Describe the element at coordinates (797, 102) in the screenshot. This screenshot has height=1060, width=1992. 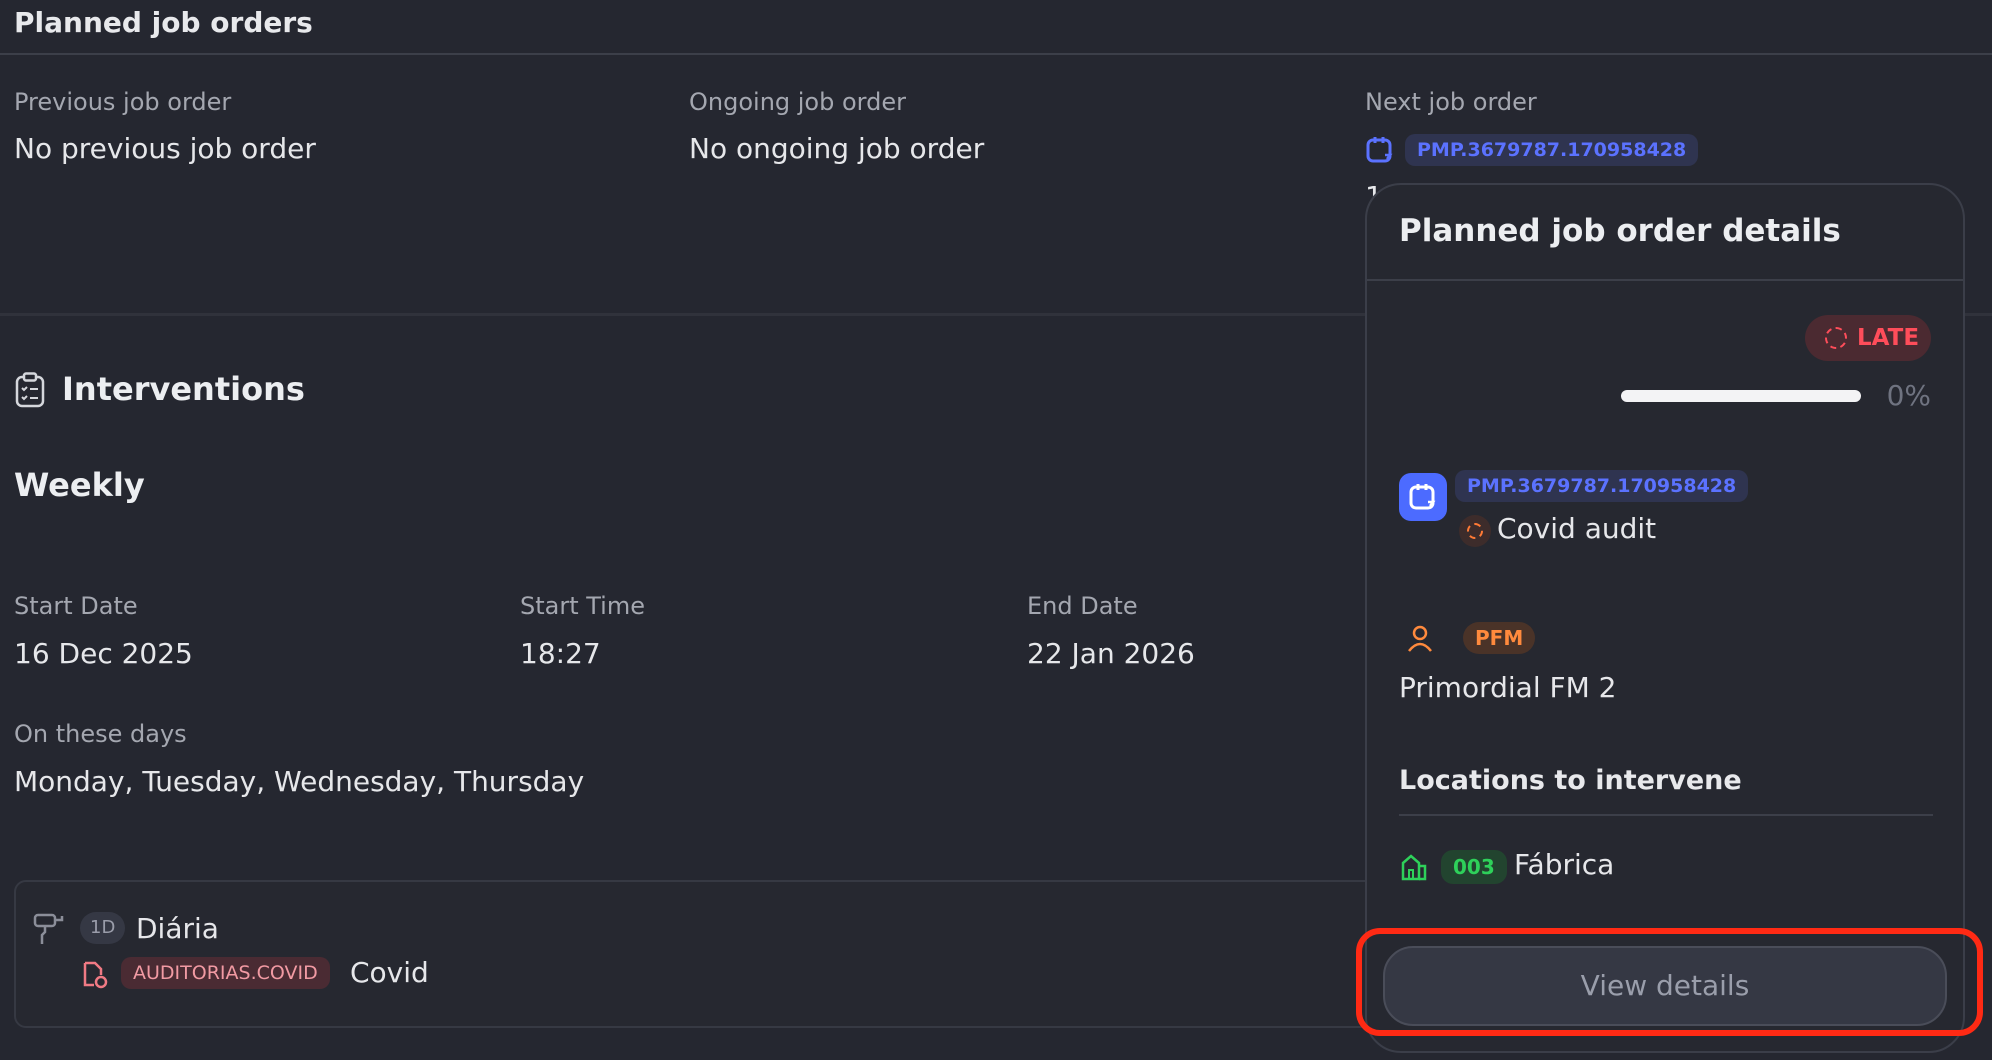
I see `ongoing-job-order-label: Ongoing job order` at that location.